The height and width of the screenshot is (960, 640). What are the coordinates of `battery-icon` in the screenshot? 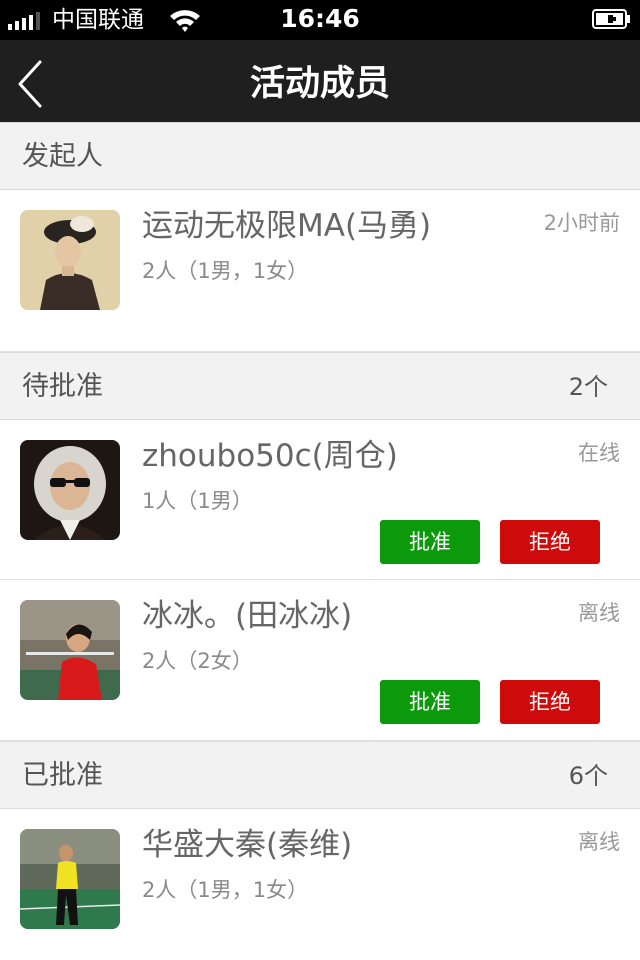 It's located at (611, 19).